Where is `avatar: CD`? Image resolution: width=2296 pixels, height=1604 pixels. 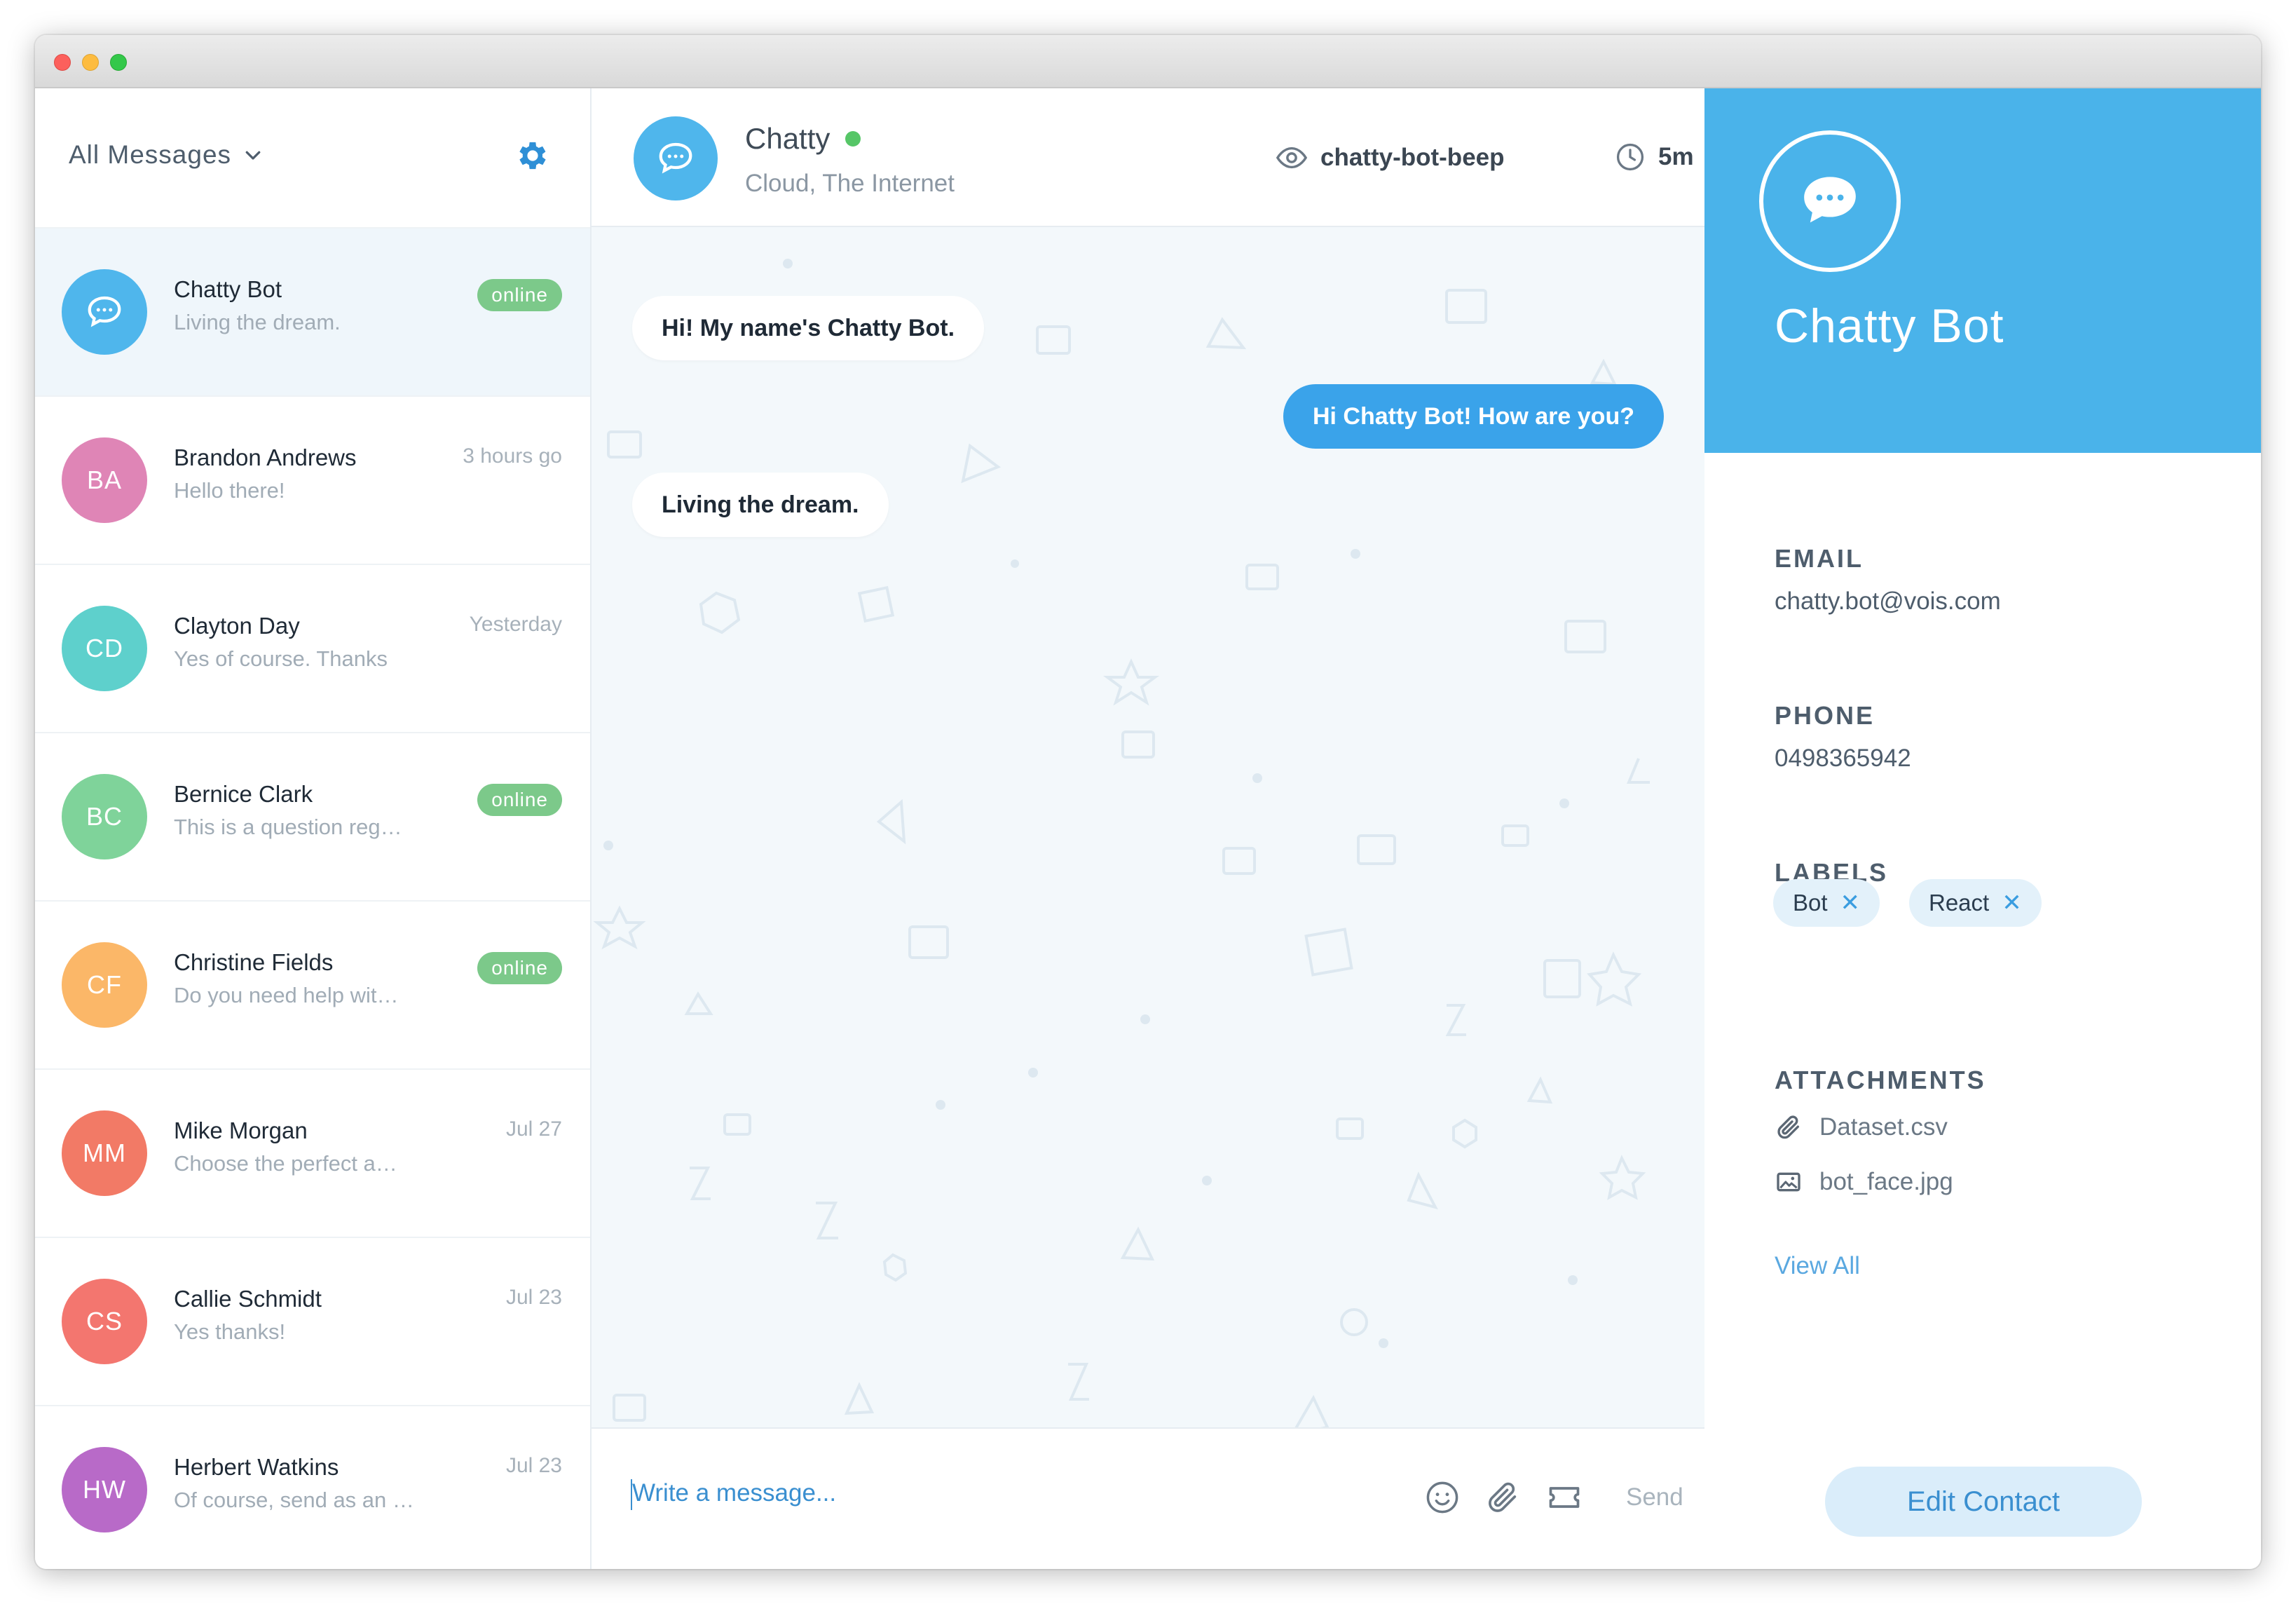
avatar: CD is located at coordinates (104, 648).